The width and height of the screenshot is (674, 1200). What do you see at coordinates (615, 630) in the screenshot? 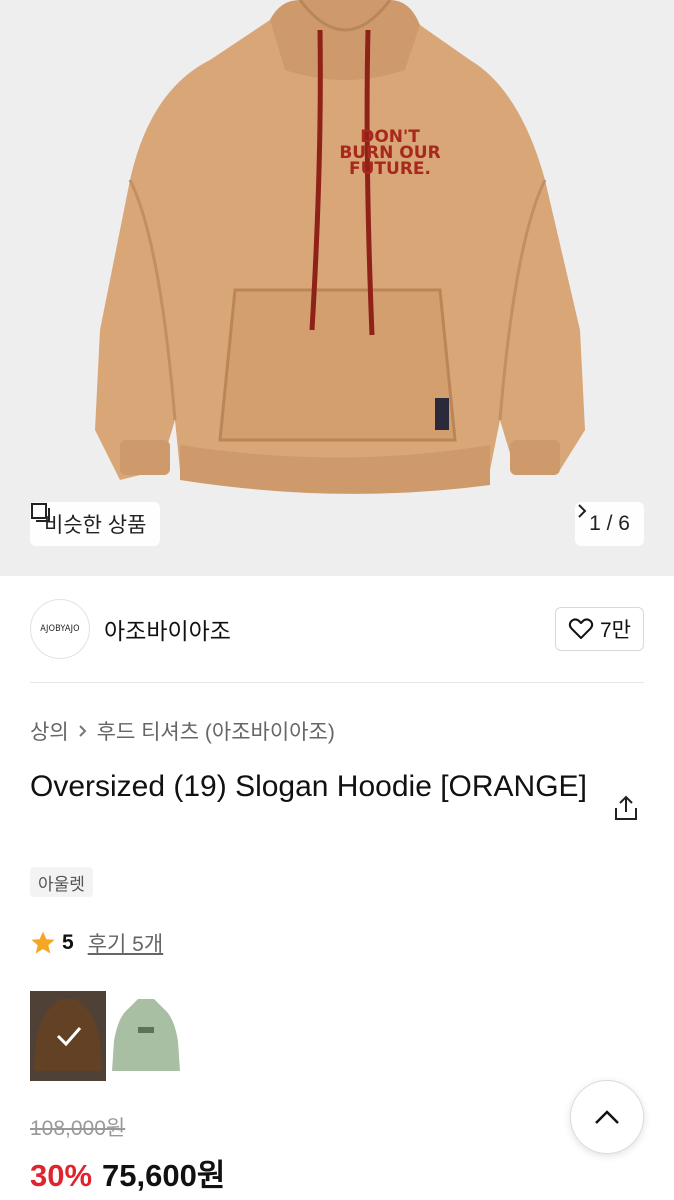
I see `like-count: 7만` at bounding box center [615, 630].